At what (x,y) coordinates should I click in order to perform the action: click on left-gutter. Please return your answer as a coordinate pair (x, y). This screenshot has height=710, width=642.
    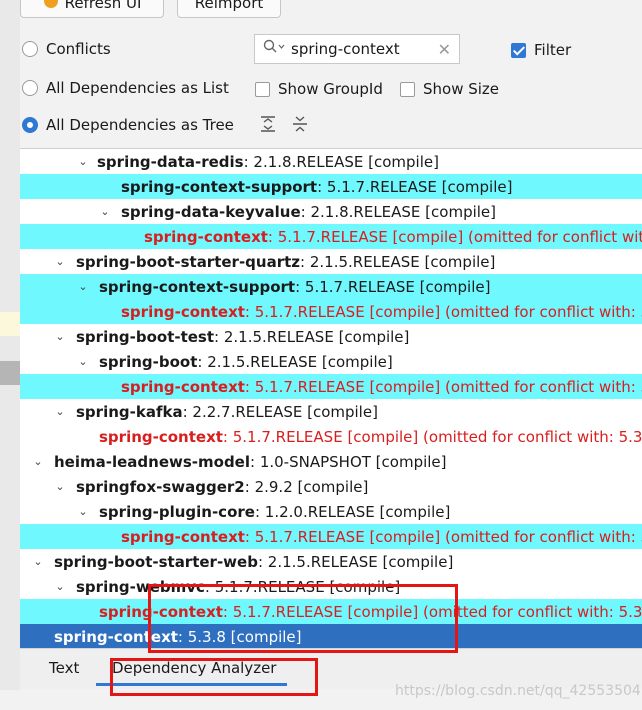
    Looking at the image, I should click on (10, 345).